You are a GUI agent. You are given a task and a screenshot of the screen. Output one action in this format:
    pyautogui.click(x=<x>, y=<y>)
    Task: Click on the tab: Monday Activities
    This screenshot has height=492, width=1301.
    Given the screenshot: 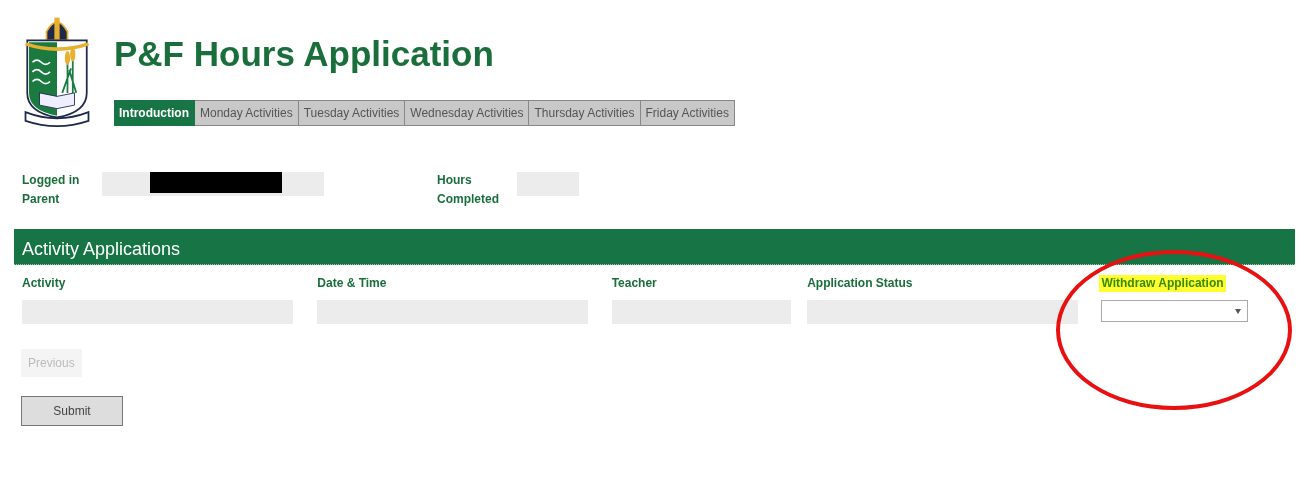 What is the action you would take?
    pyautogui.click(x=247, y=113)
    